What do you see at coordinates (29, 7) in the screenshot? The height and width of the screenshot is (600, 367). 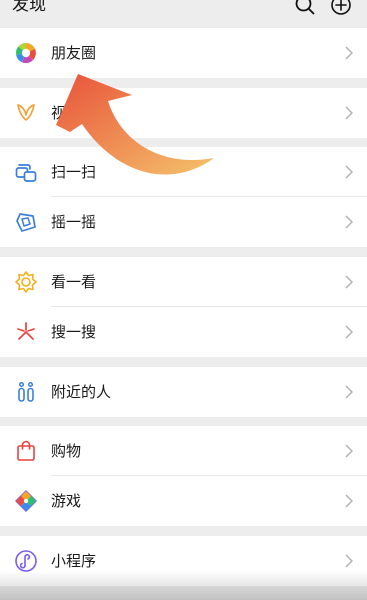 I see `page-title: 发现` at bounding box center [29, 7].